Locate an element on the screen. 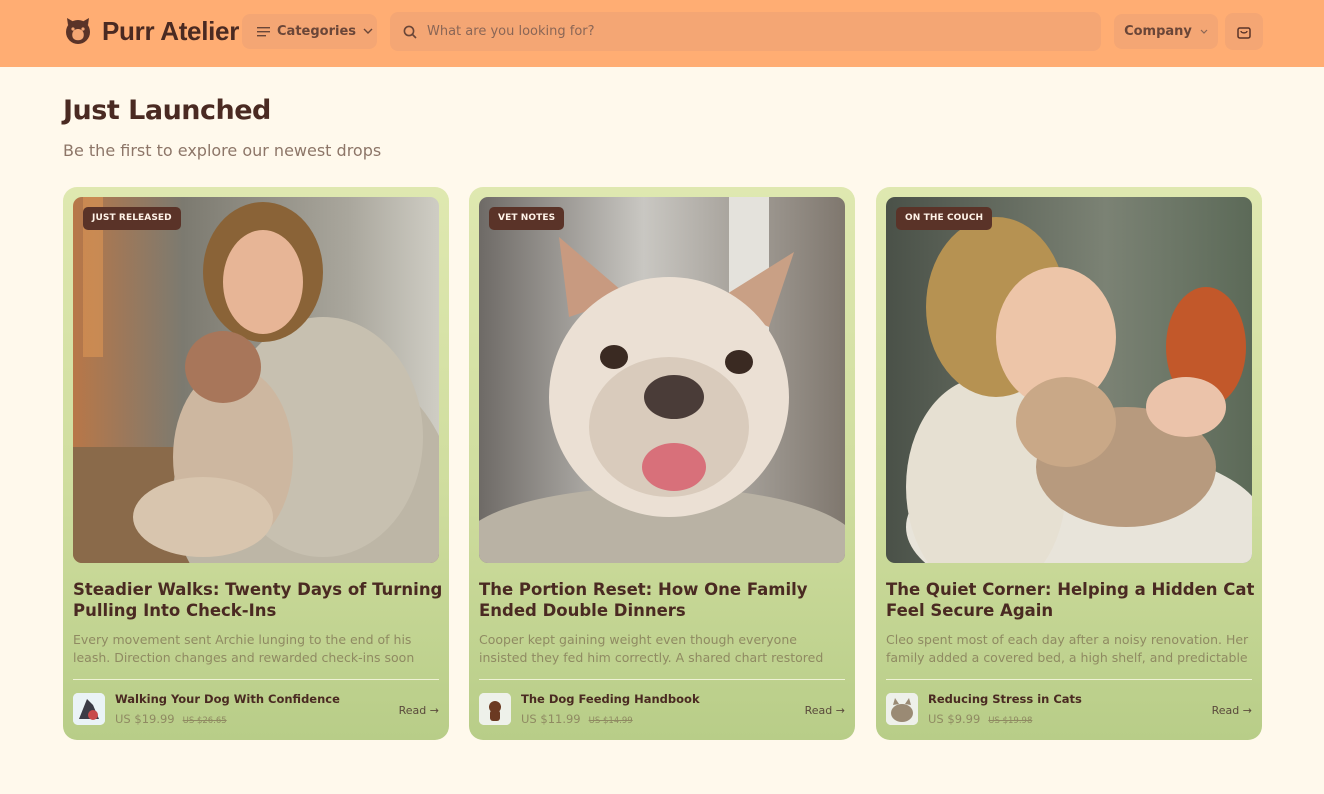 The image size is (1324, 794). product-price: US $11.99 is located at coordinates (551, 719).